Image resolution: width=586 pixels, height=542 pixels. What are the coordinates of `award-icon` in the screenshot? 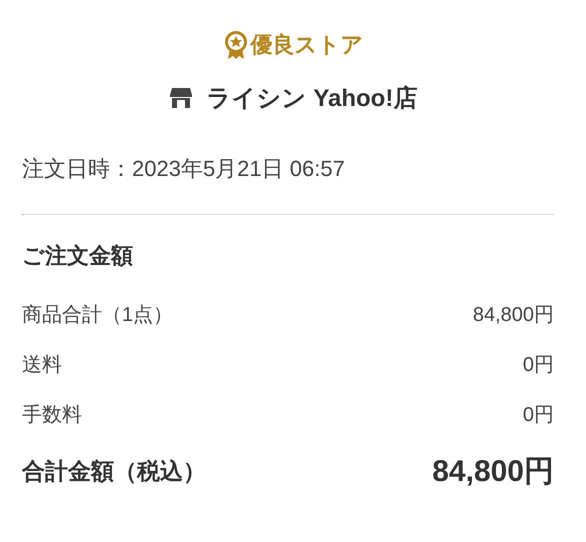 It's located at (235, 45).